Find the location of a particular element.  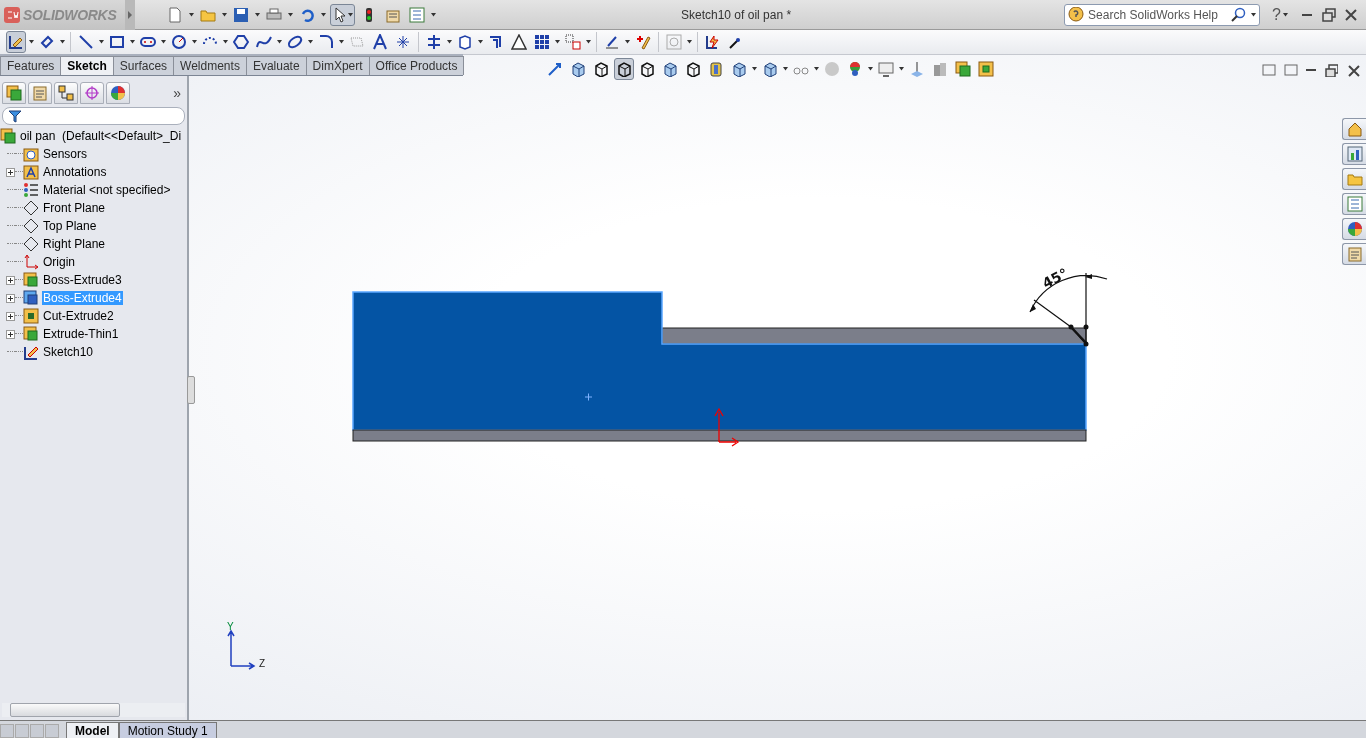

pencil-icon is located at coordinates (643, 42).